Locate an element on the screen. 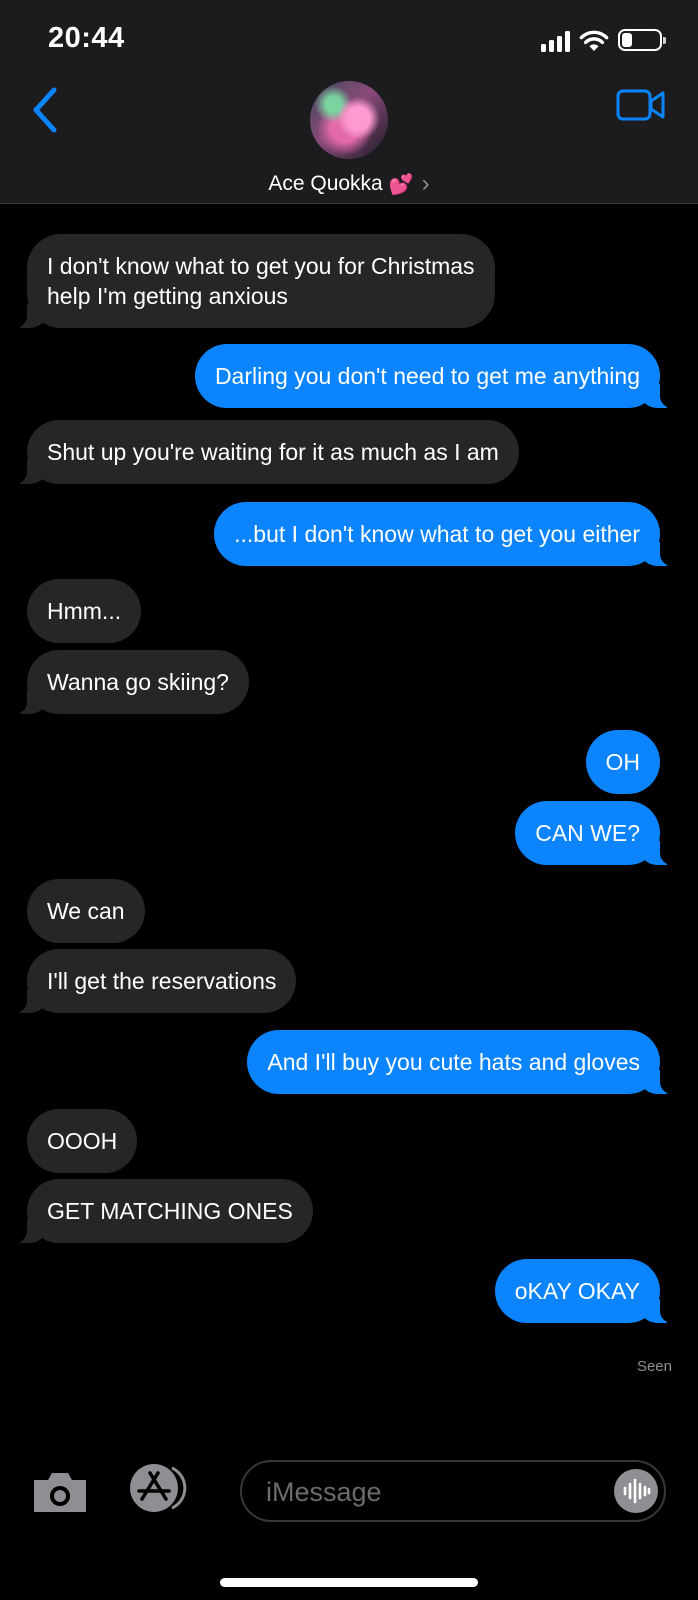  chevron-left-icon is located at coordinates (45, 110).